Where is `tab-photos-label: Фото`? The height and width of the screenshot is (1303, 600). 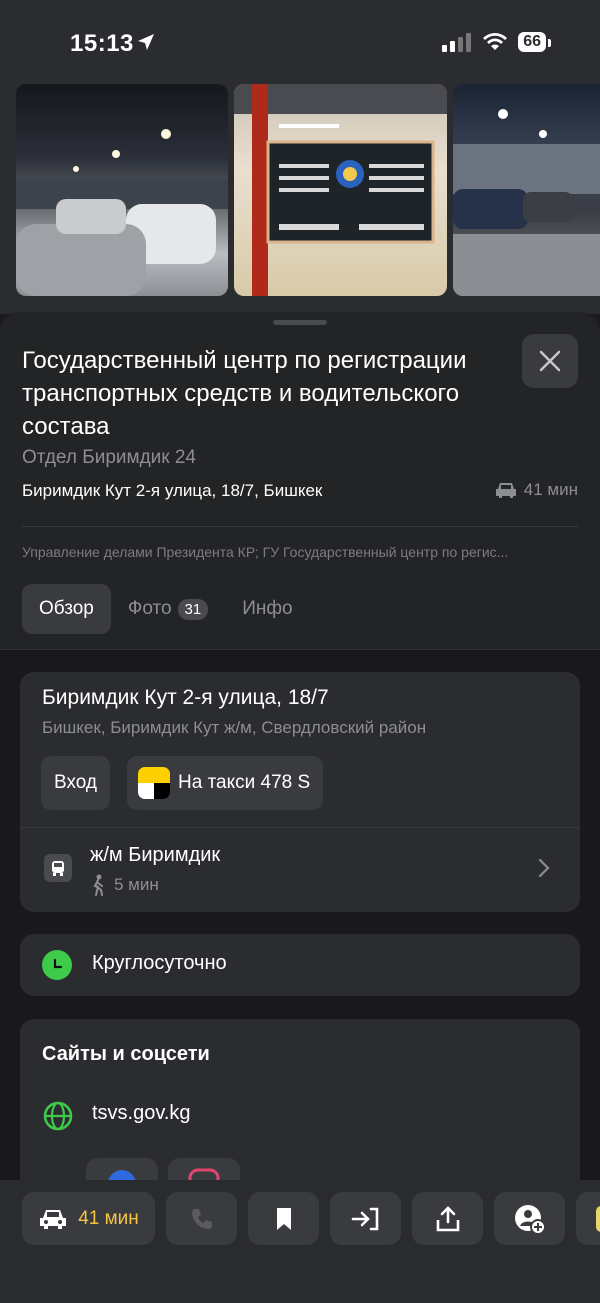
tab-photos-label: Фото is located at coordinates (149, 608).